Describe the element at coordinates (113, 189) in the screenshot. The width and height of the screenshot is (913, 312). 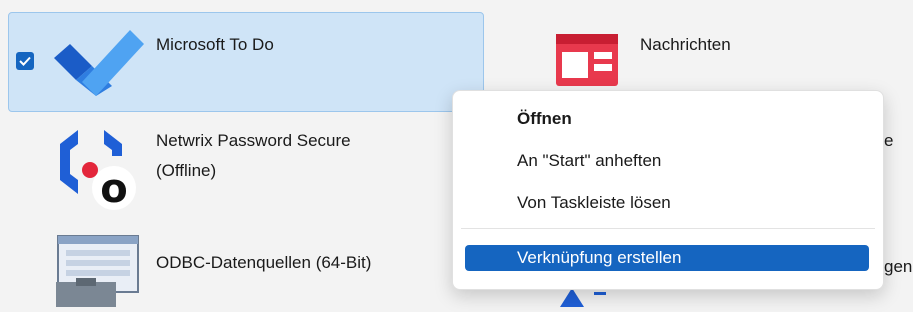
I see `svg-text: o` at that location.